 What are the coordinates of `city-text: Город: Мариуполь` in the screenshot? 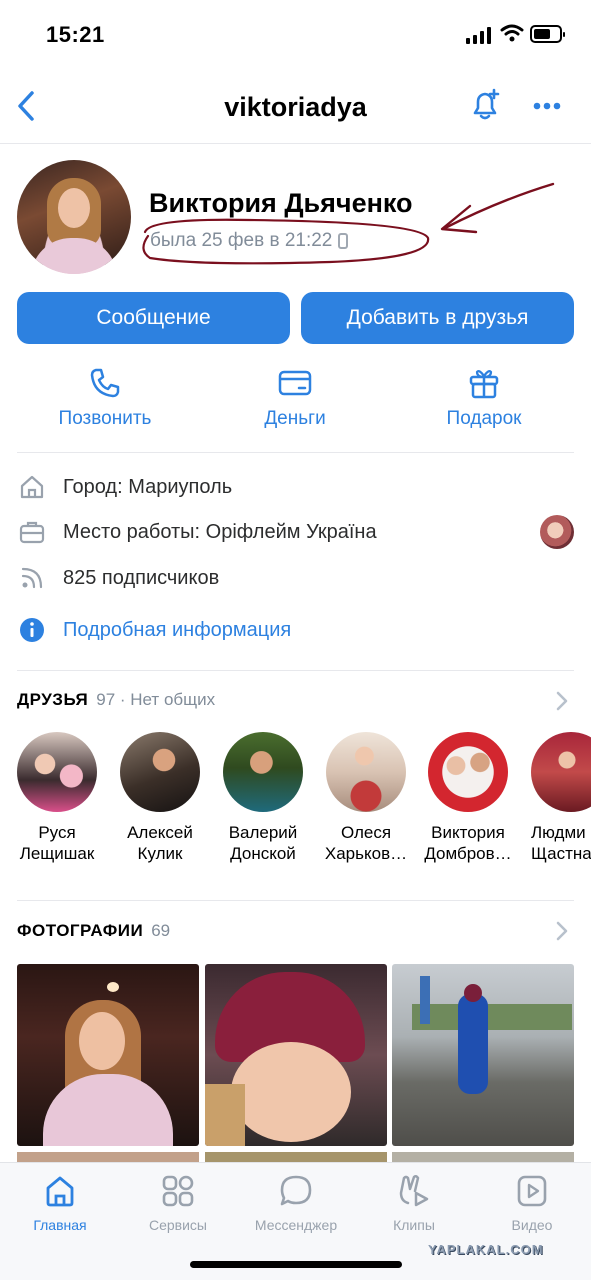 It's located at (148, 486).